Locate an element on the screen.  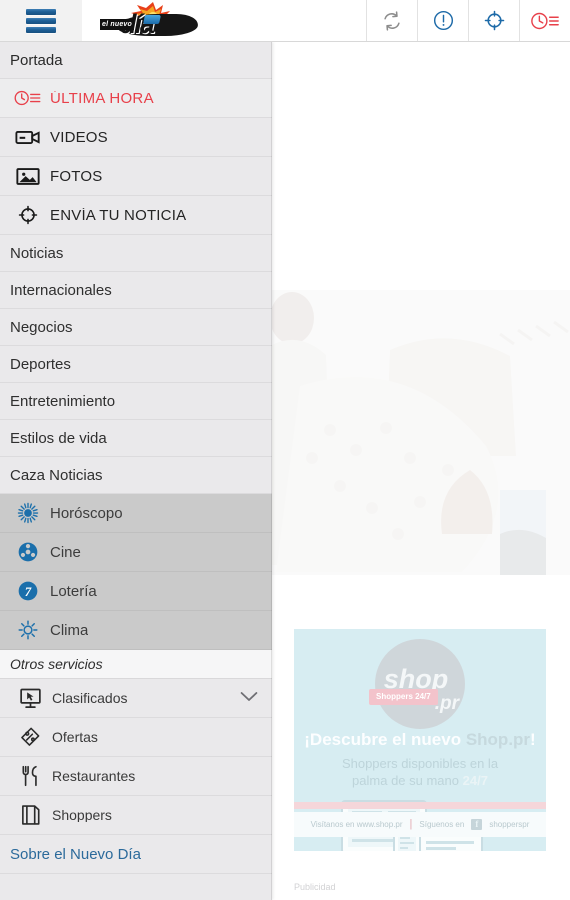
sidebar-item-label: Horóscopo is located at coordinates (86, 513).